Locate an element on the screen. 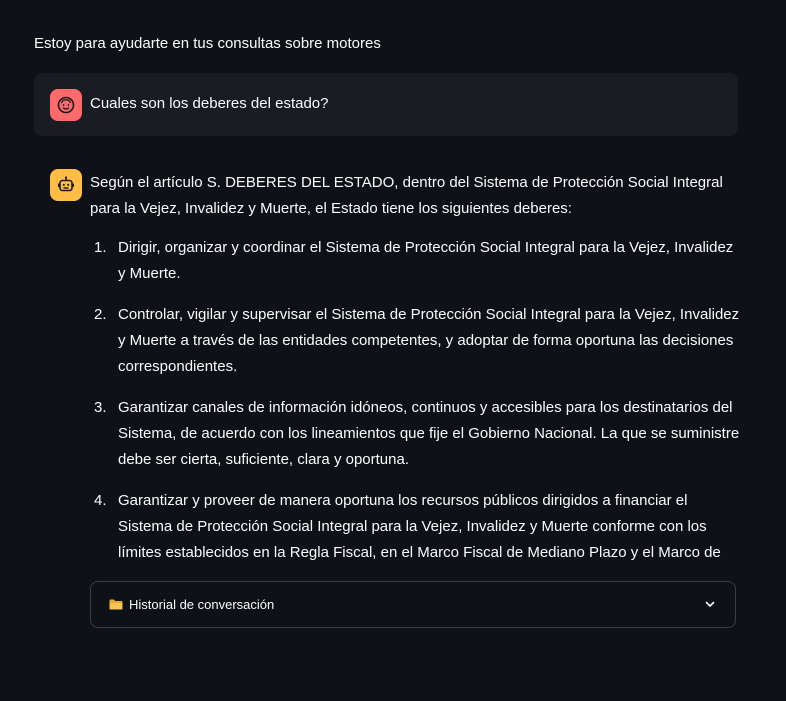 This screenshot has height=701, width=786. user-message-text: Cuales son los deberes del estado? is located at coordinates (209, 103).